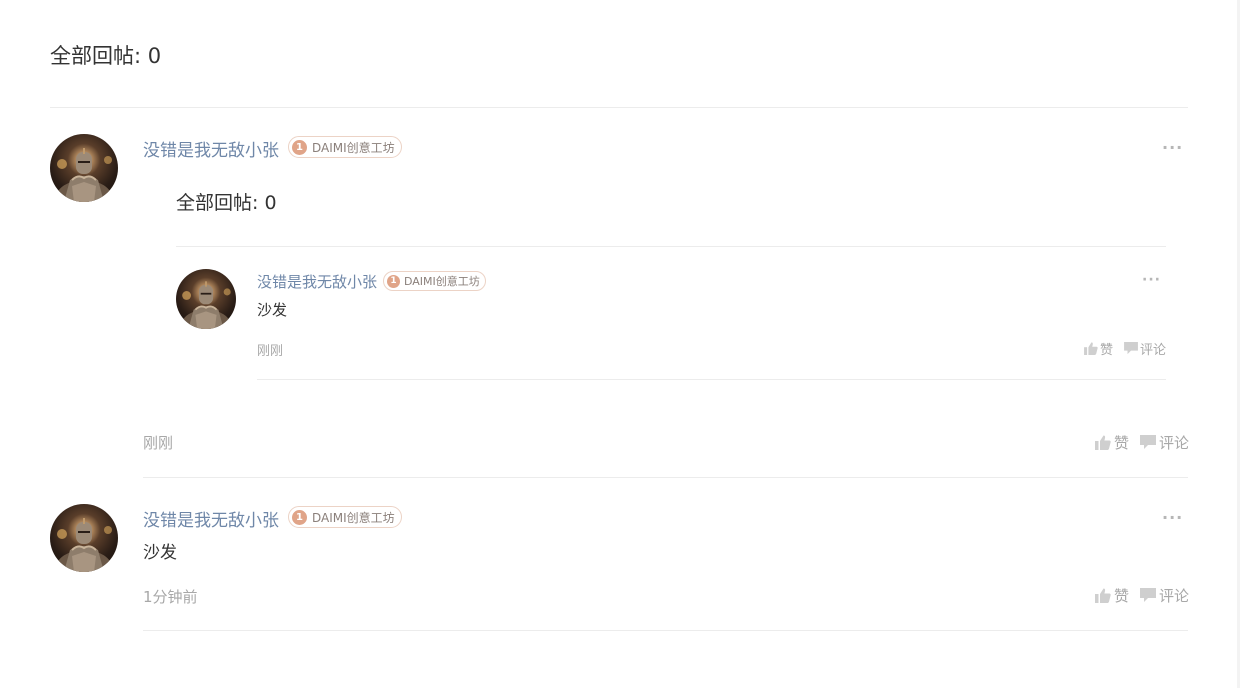  What do you see at coordinates (206, 299) in the screenshot?
I see `reply-avatar` at bounding box center [206, 299].